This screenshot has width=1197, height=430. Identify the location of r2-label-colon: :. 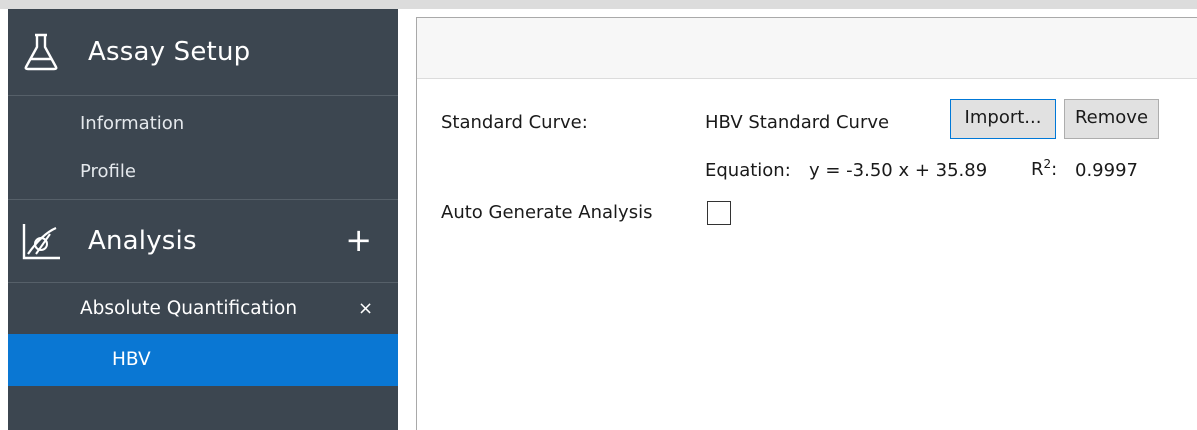
(1054, 169).